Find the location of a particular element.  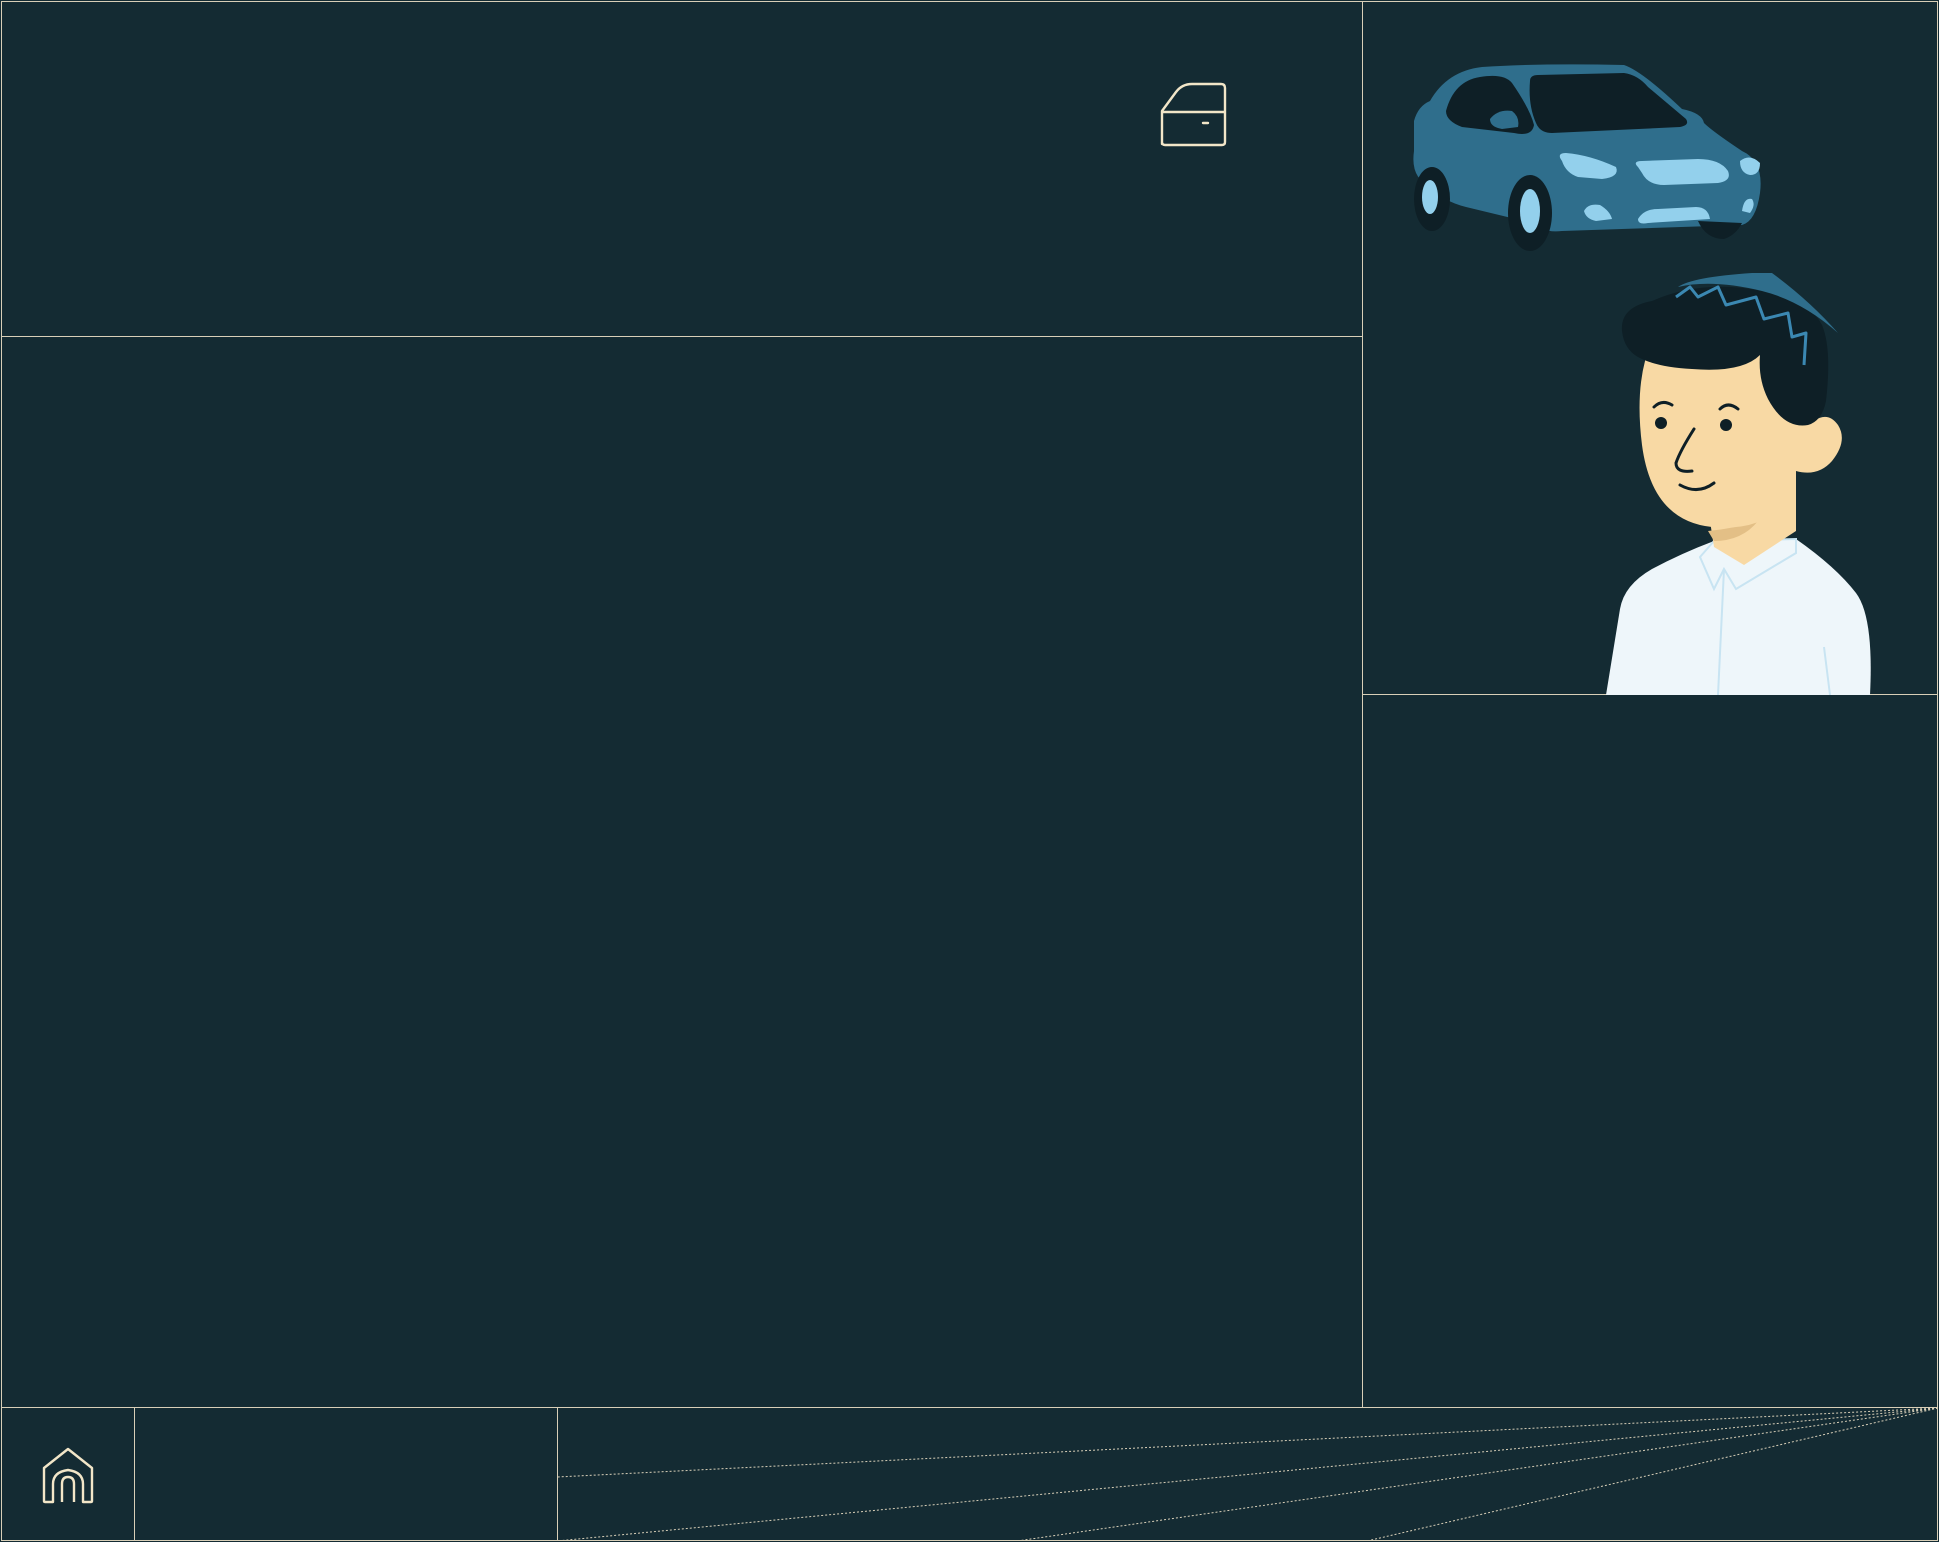

car-door-button is located at coordinates (1194, 114).